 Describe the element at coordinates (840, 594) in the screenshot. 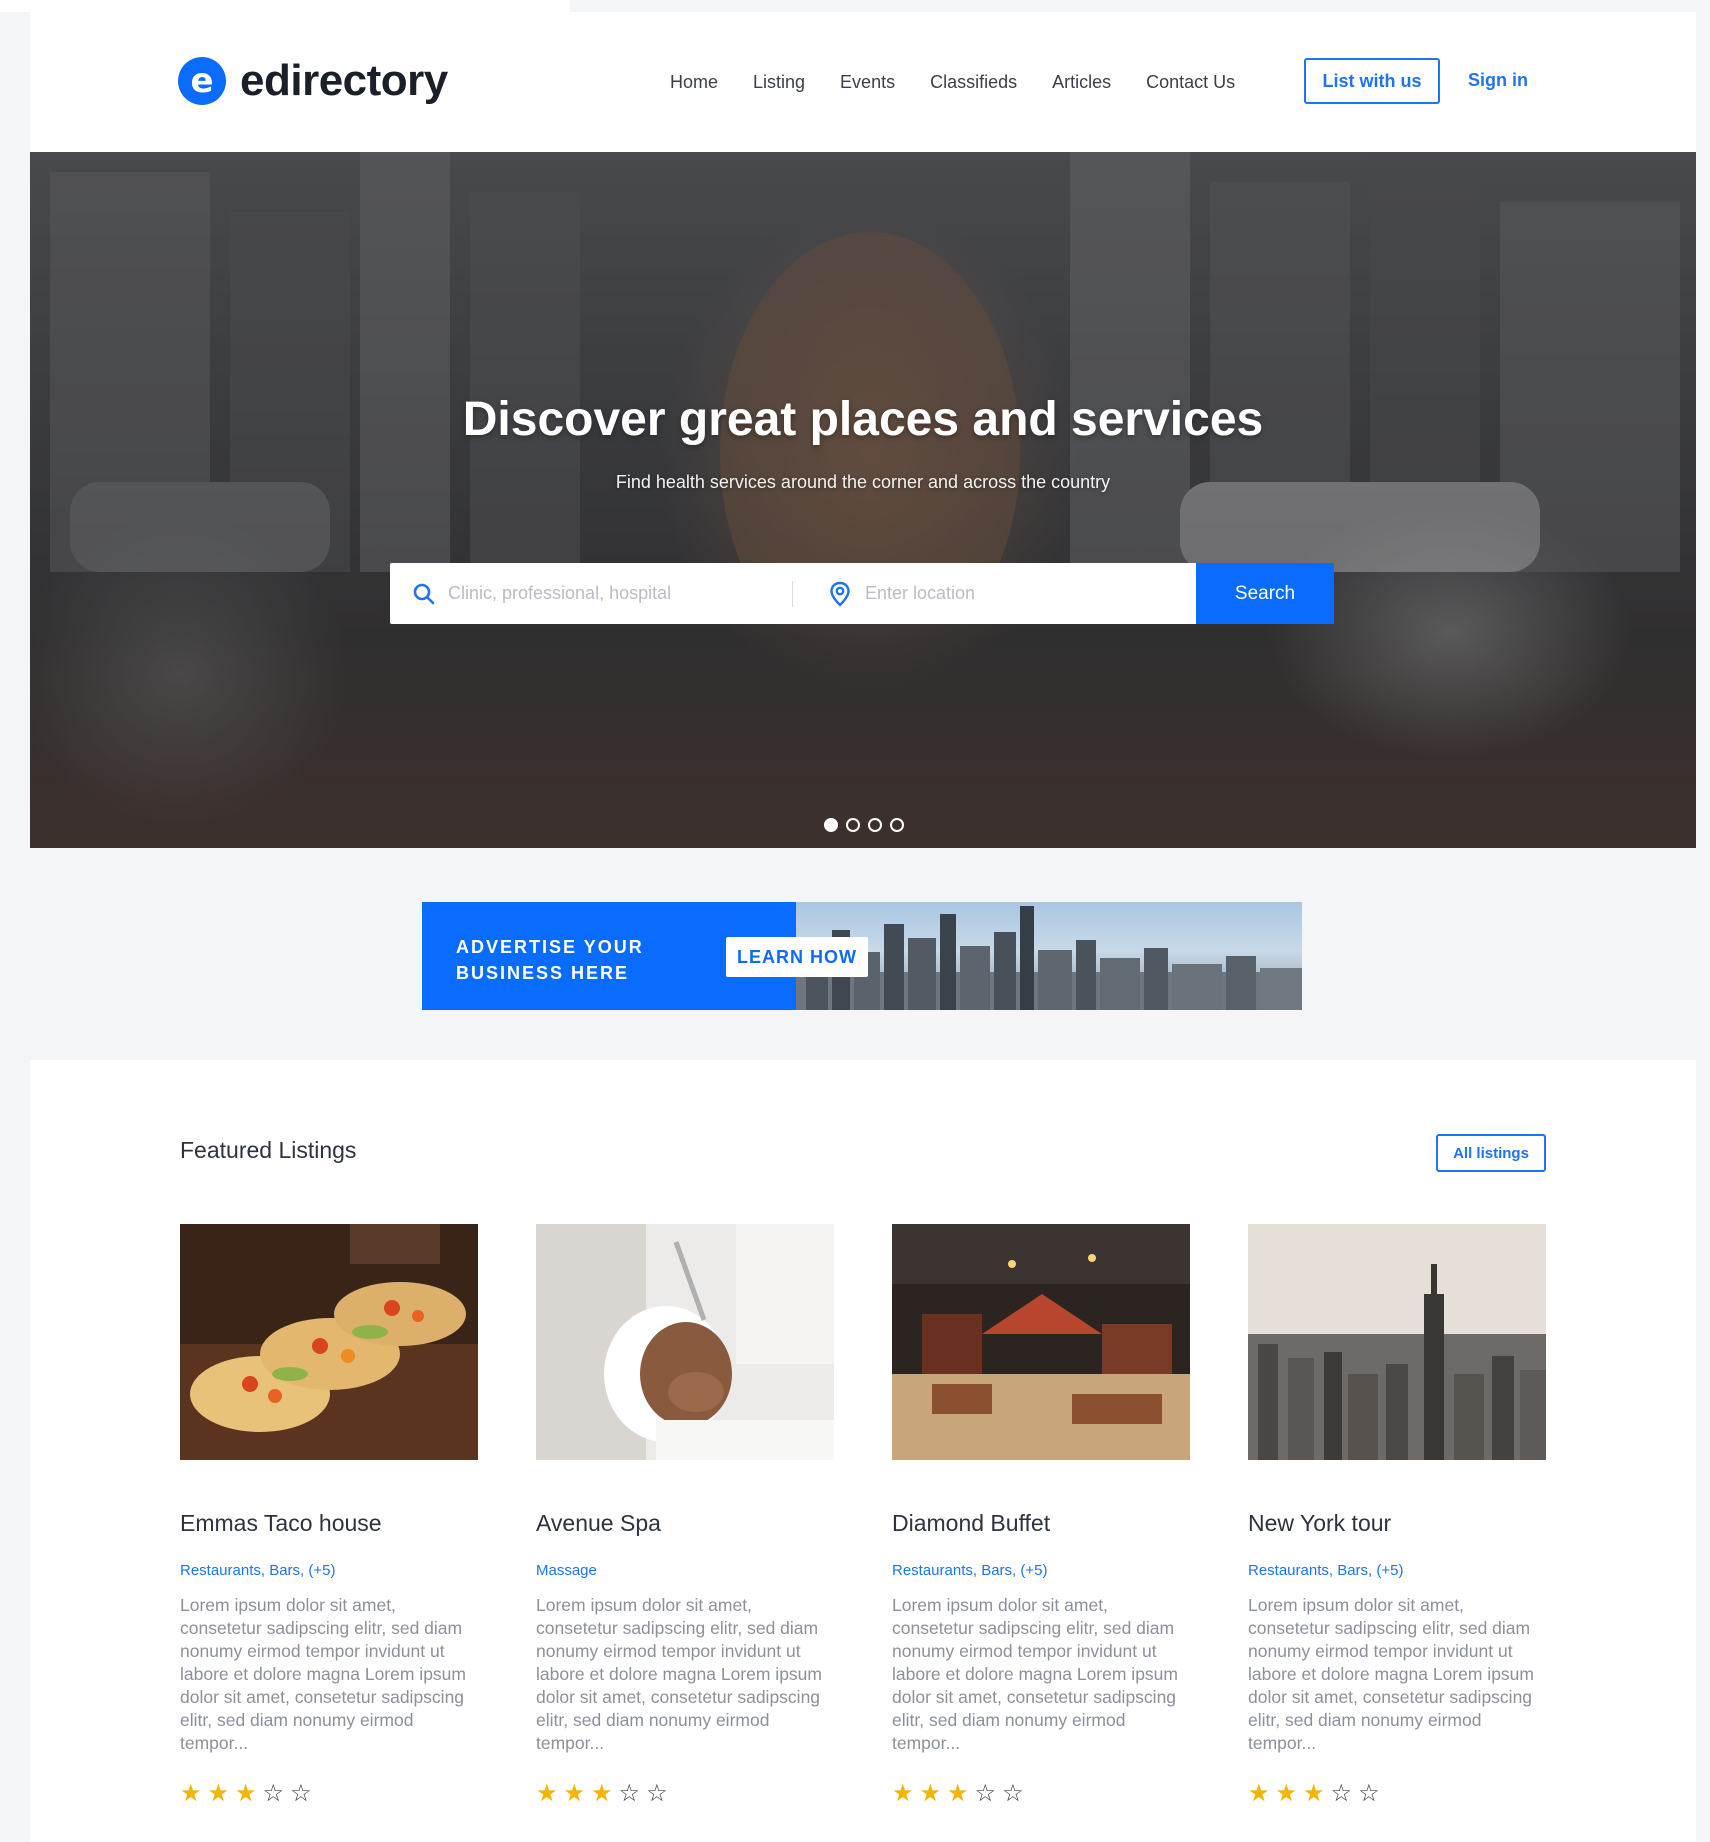

I see `location-pin-icon` at that location.